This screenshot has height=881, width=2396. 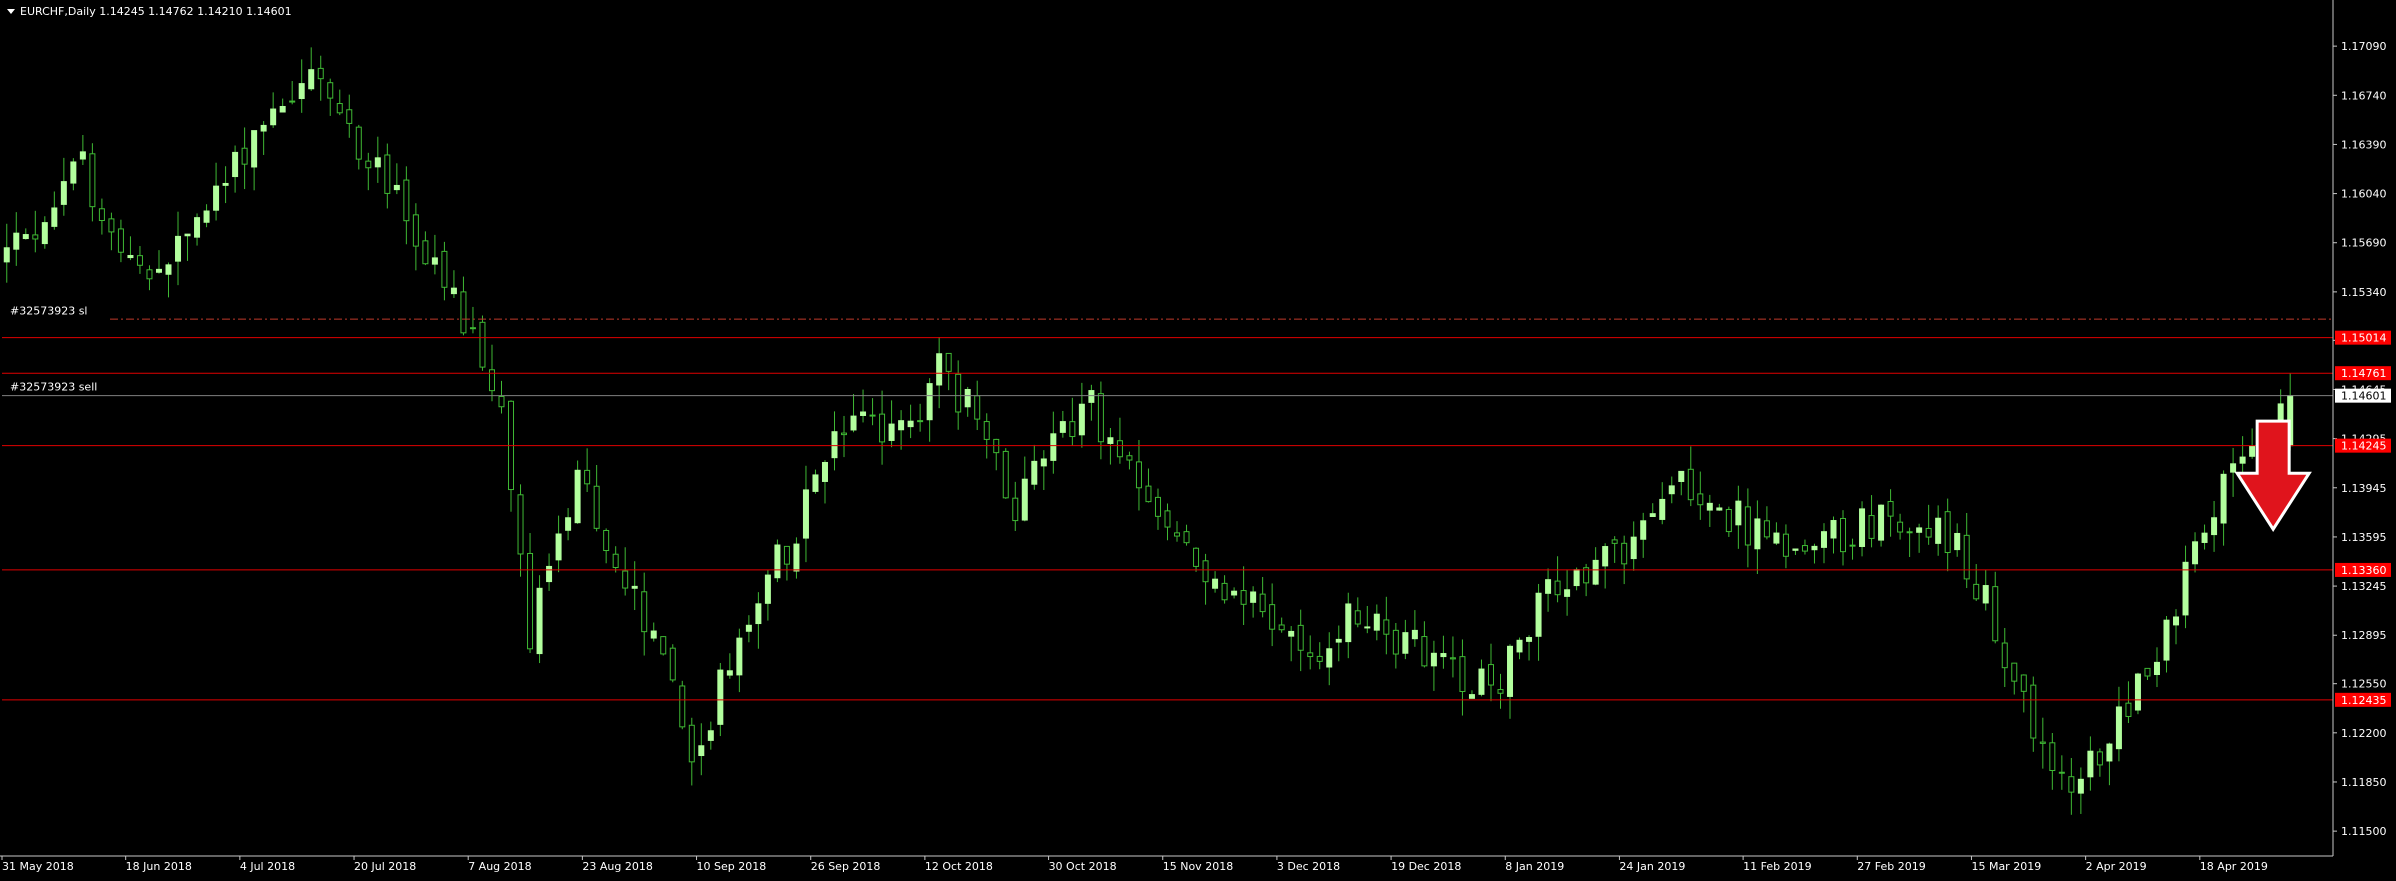 I want to click on price-tick-label: 1.13245, so click(x=2364, y=586).